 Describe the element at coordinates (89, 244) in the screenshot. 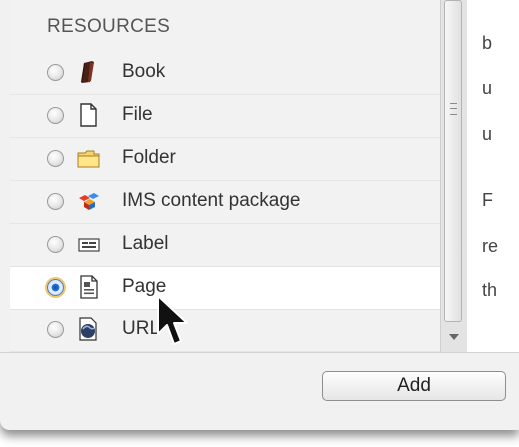

I see `label-icon` at that location.